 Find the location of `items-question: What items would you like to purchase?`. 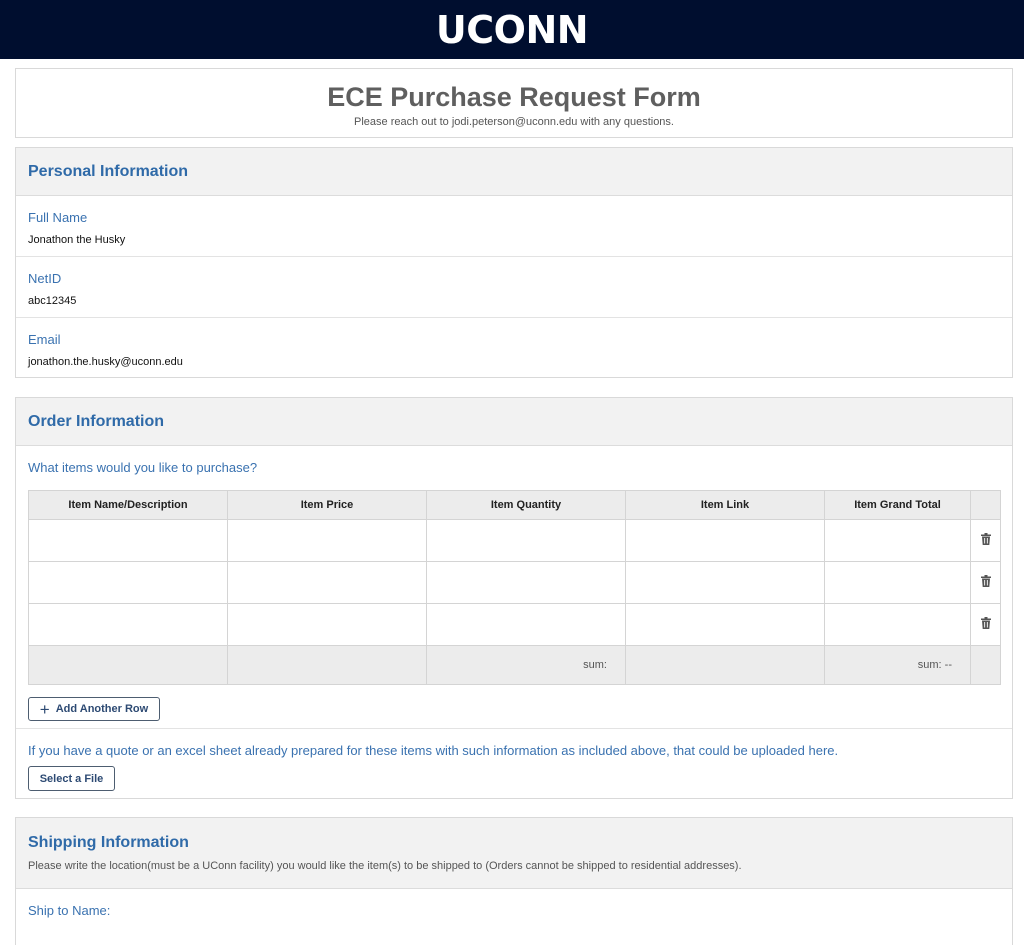

items-question: What items would you like to purchase? is located at coordinates (143, 467).